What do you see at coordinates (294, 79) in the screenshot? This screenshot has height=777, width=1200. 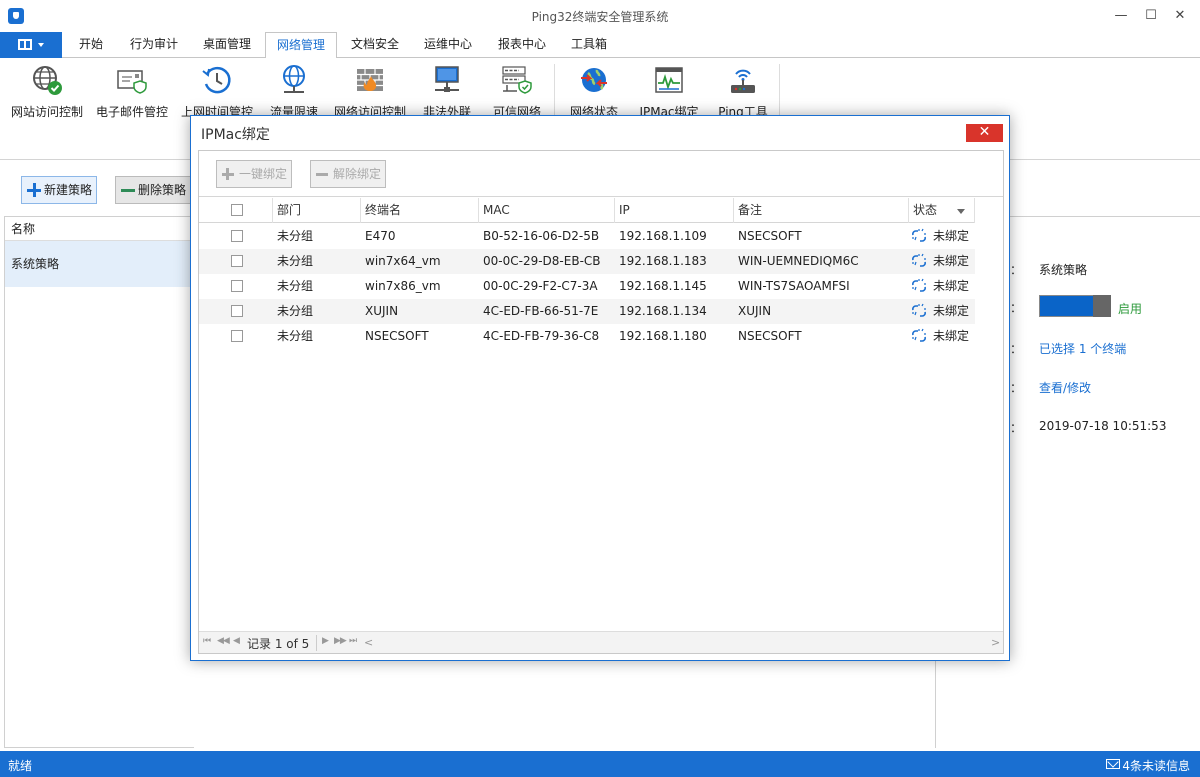 I see `globe-network-icon` at bounding box center [294, 79].